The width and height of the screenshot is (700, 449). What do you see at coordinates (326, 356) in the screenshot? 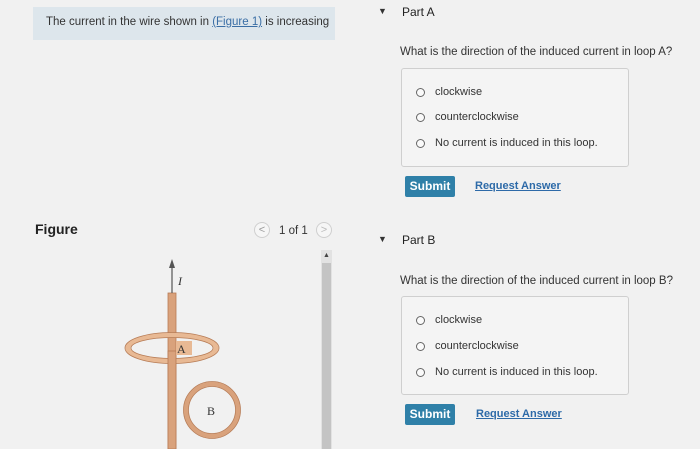
I see `figure-scroll-thumb` at bounding box center [326, 356].